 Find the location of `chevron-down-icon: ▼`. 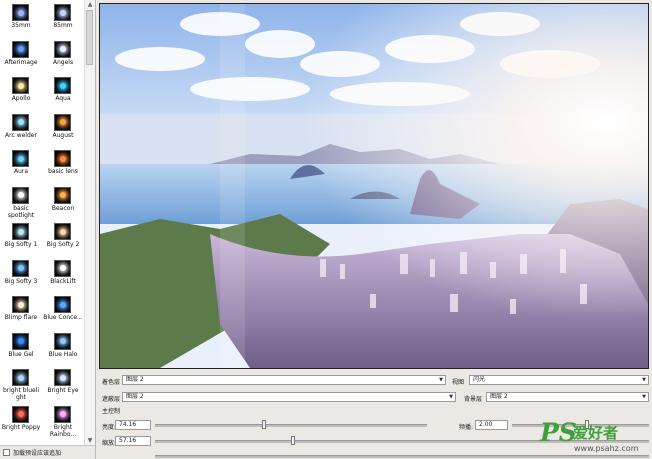

chevron-down-icon: ▼ is located at coordinates (441, 380).